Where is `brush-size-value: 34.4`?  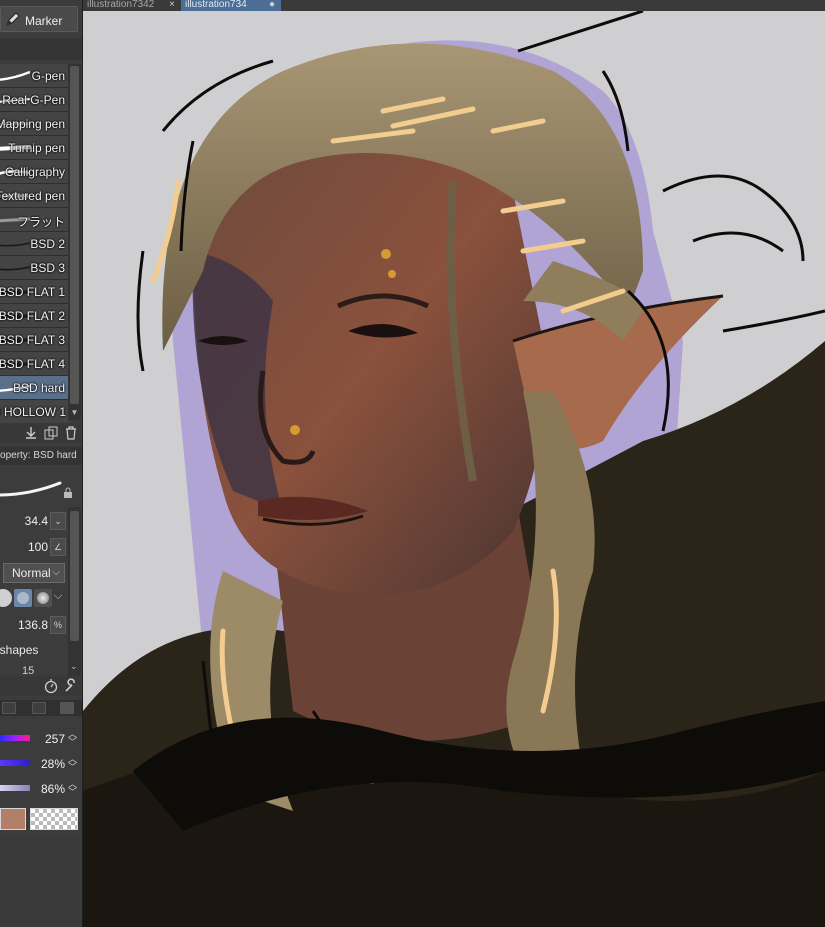 brush-size-value: 34.4 is located at coordinates (36, 521).